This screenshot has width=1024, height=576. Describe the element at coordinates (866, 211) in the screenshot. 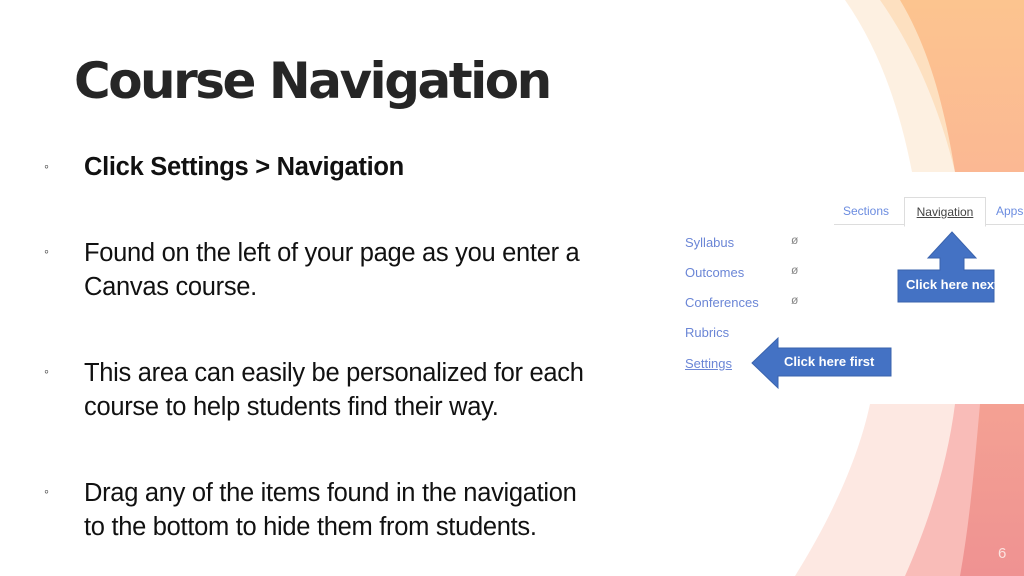

I see `tab-sections: Sections` at that location.